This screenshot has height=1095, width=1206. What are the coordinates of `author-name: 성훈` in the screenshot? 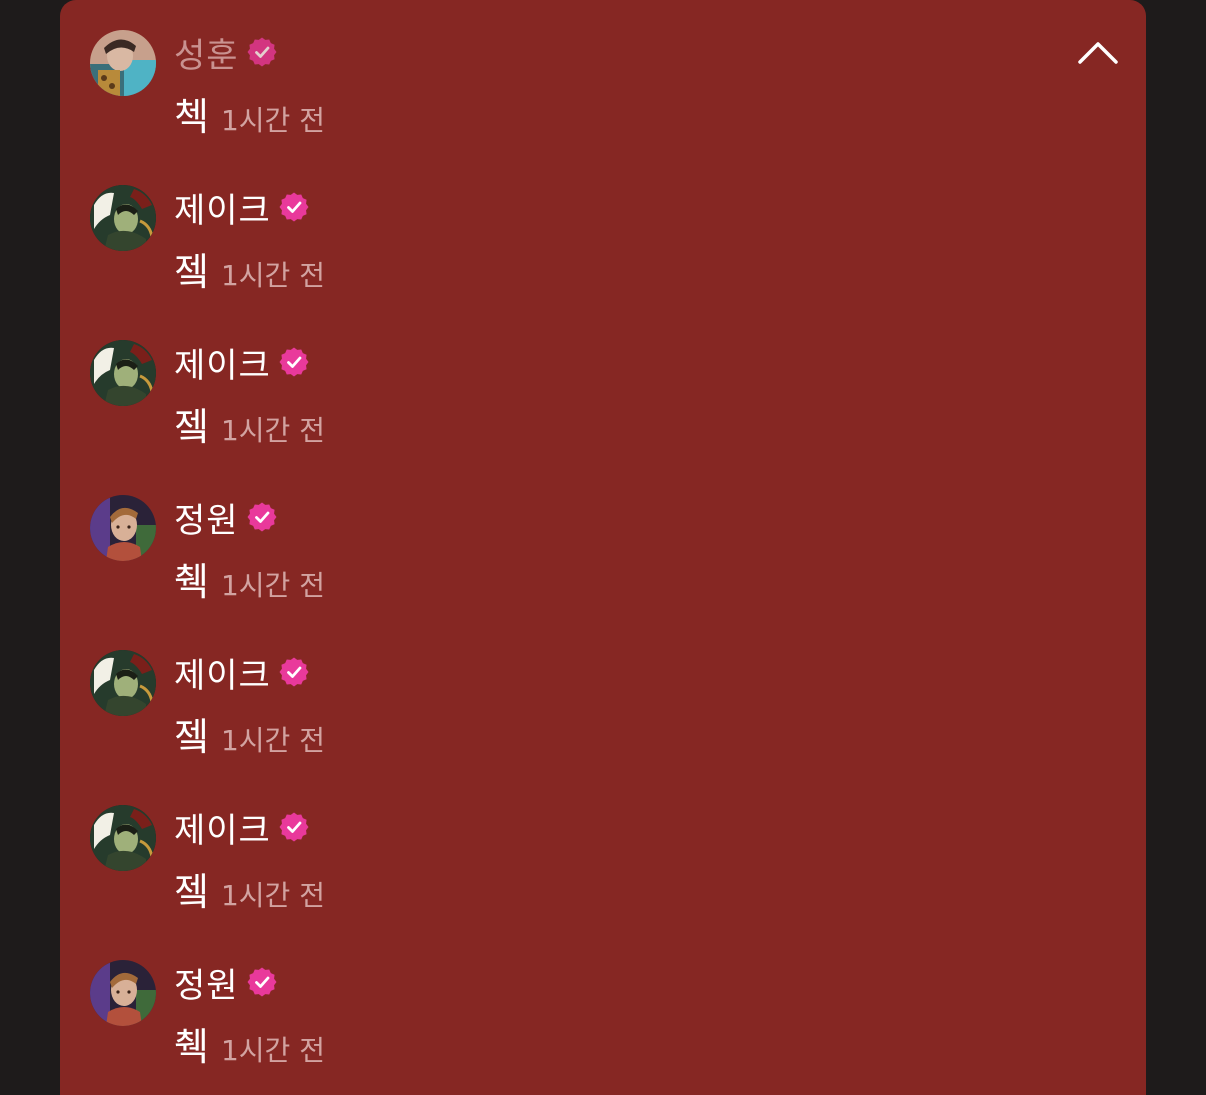 It's located at (206, 52).